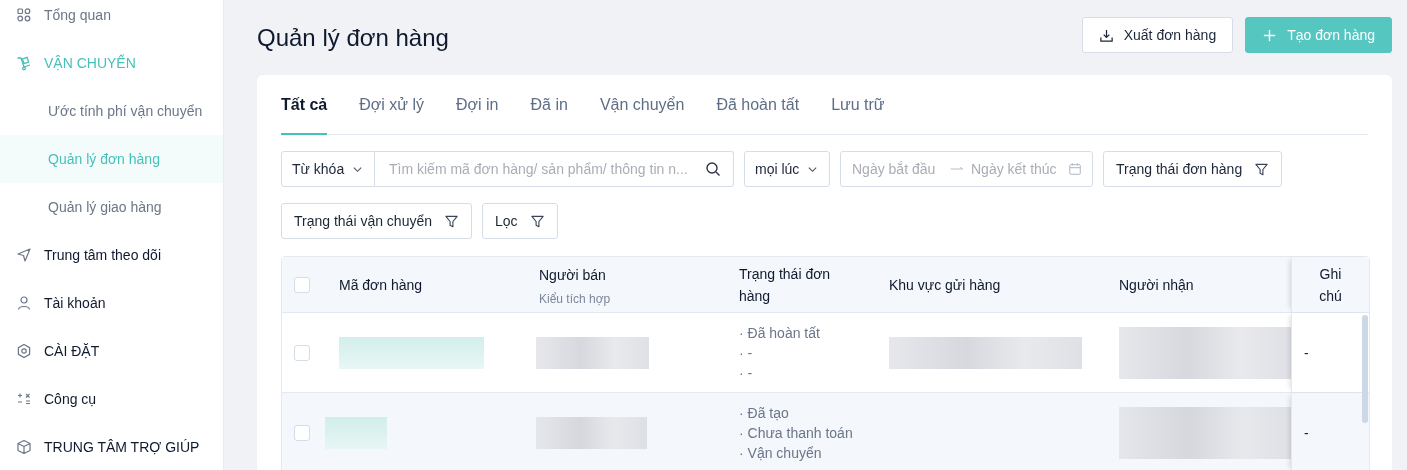 The width and height of the screenshot is (1407, 470). Describe the element at coordinates (796, 432) in the screenshot. I see `status-line: · Chưa thanh toán` at that location.